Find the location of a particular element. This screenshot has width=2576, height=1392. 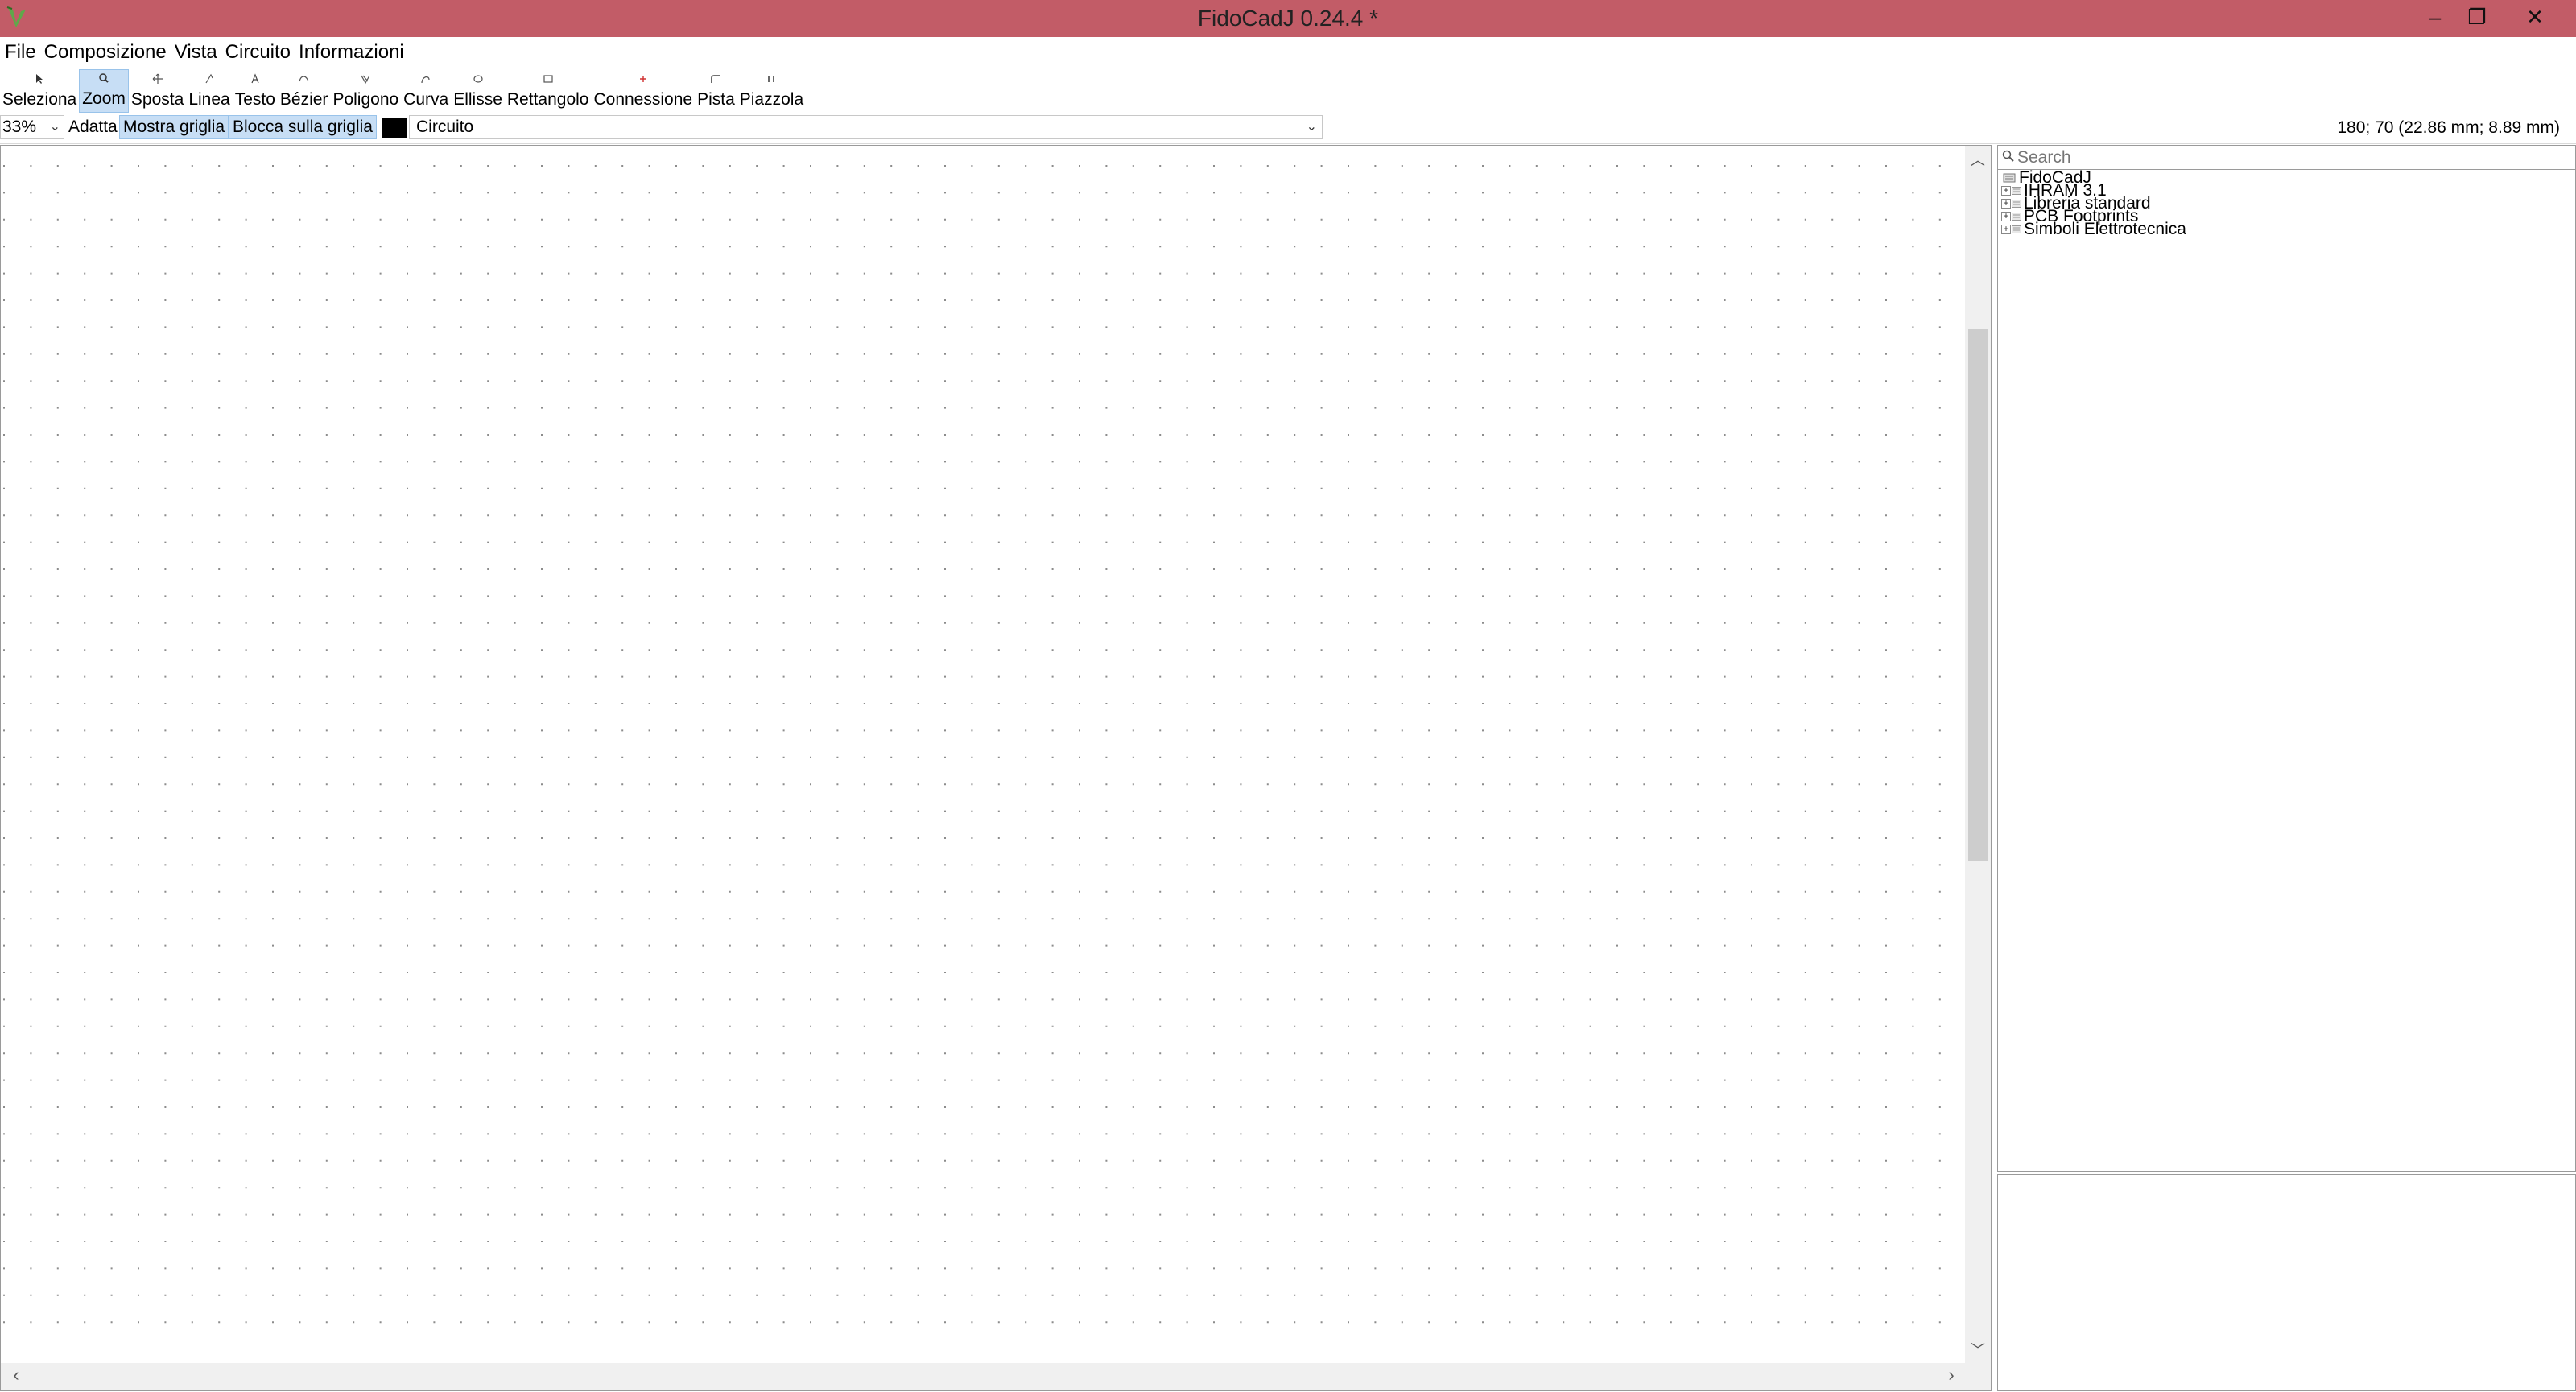

show-grid-toggle: Mostra griglia is located at coordinates (174, 127).